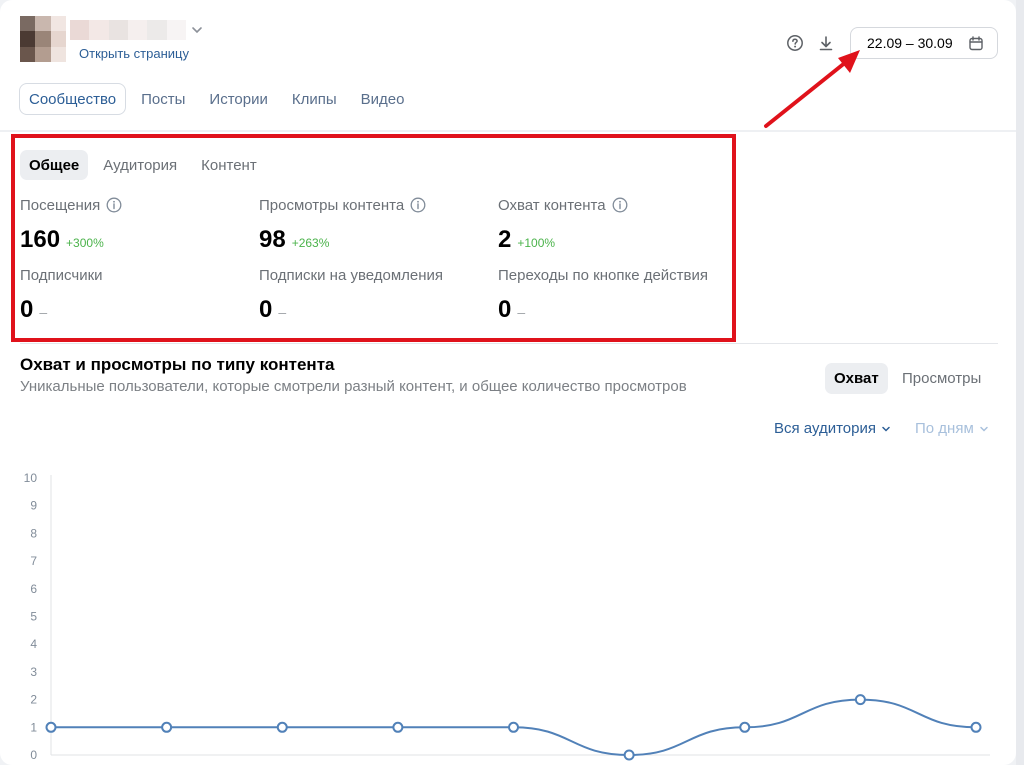 The width and height of the screenshot is (1024, 765). I want to click on community-name-blurred, so click(128, 30).